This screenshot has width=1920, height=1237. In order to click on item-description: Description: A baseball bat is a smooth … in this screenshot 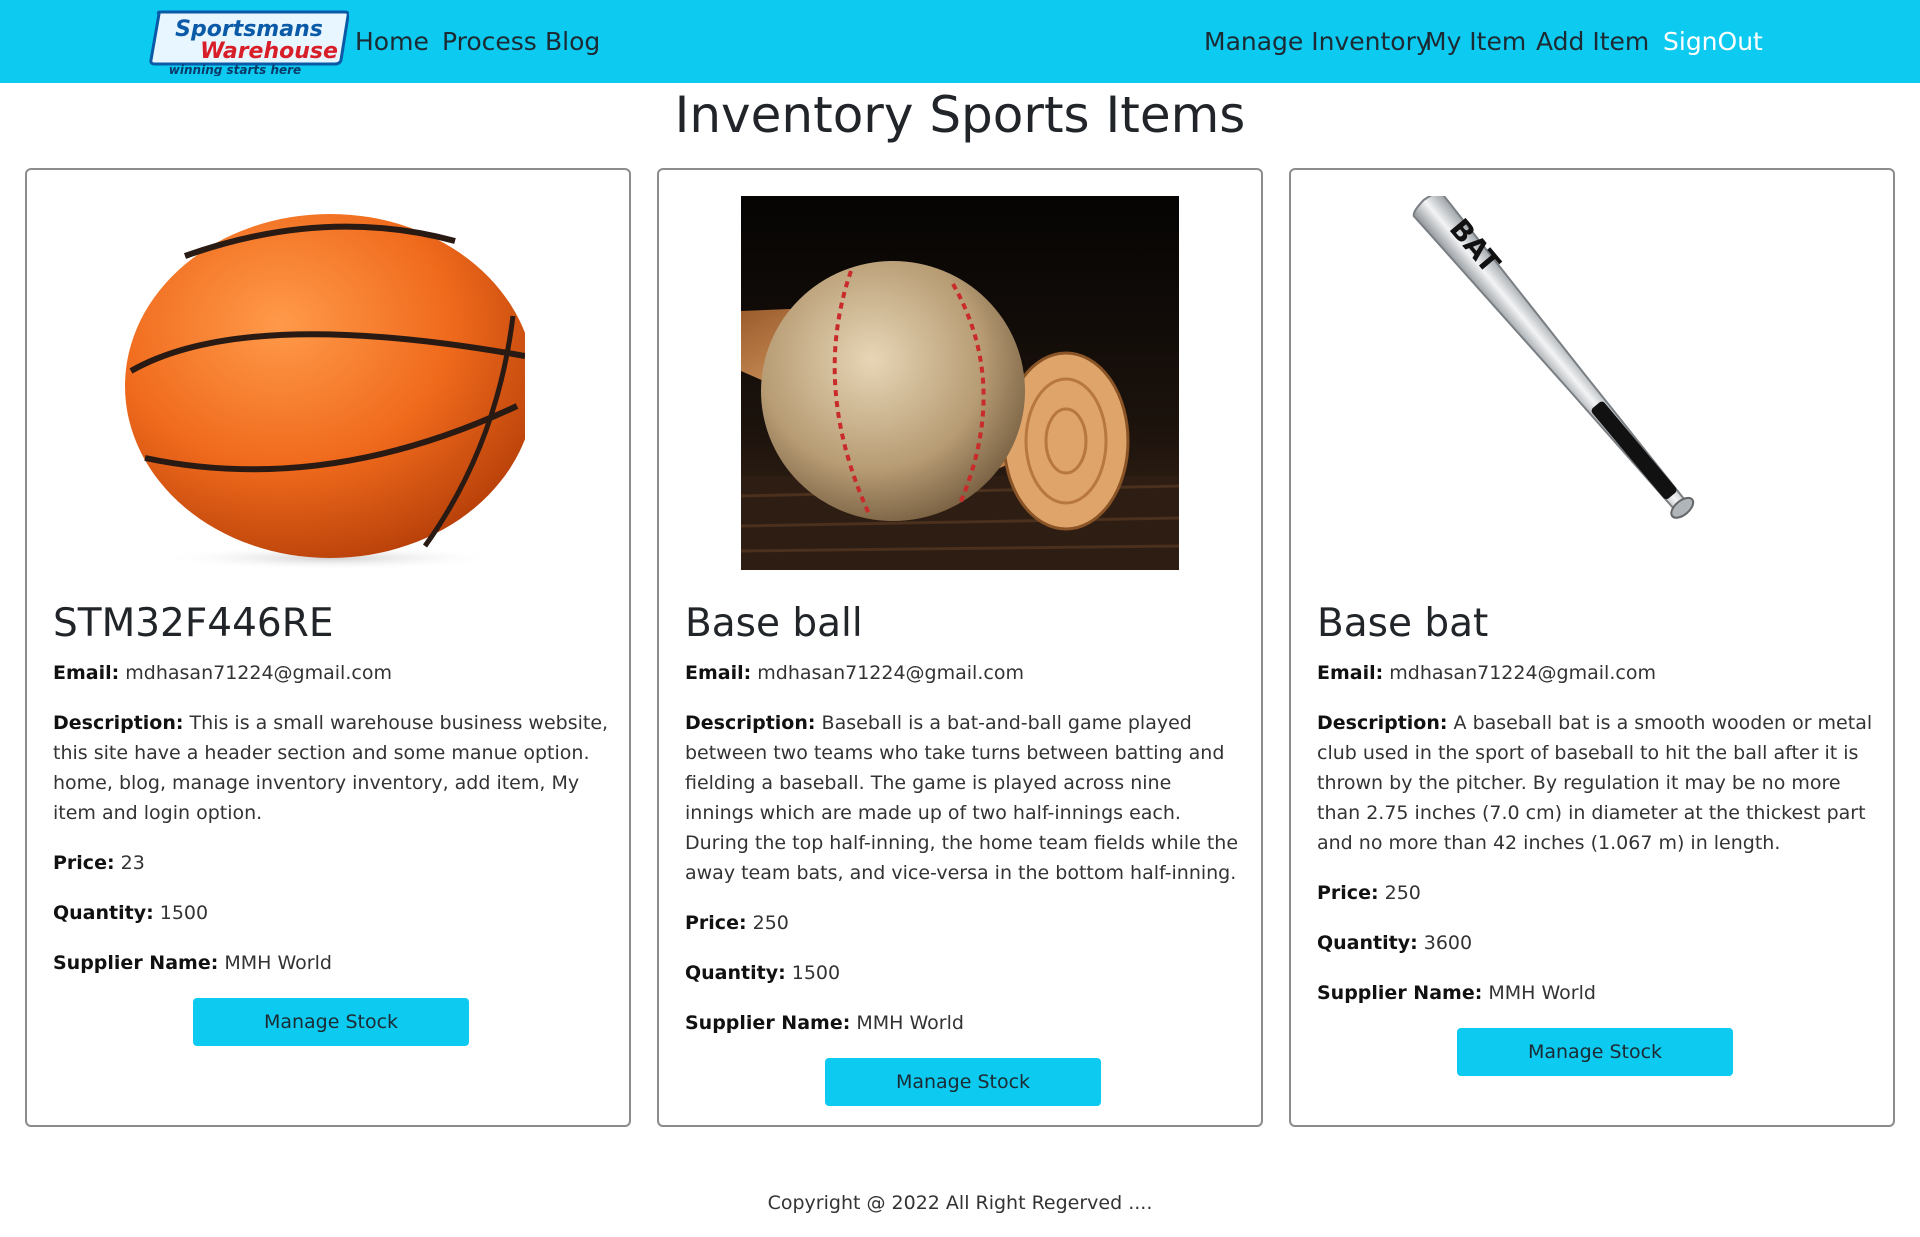, I will do `click(1595, 783)`.